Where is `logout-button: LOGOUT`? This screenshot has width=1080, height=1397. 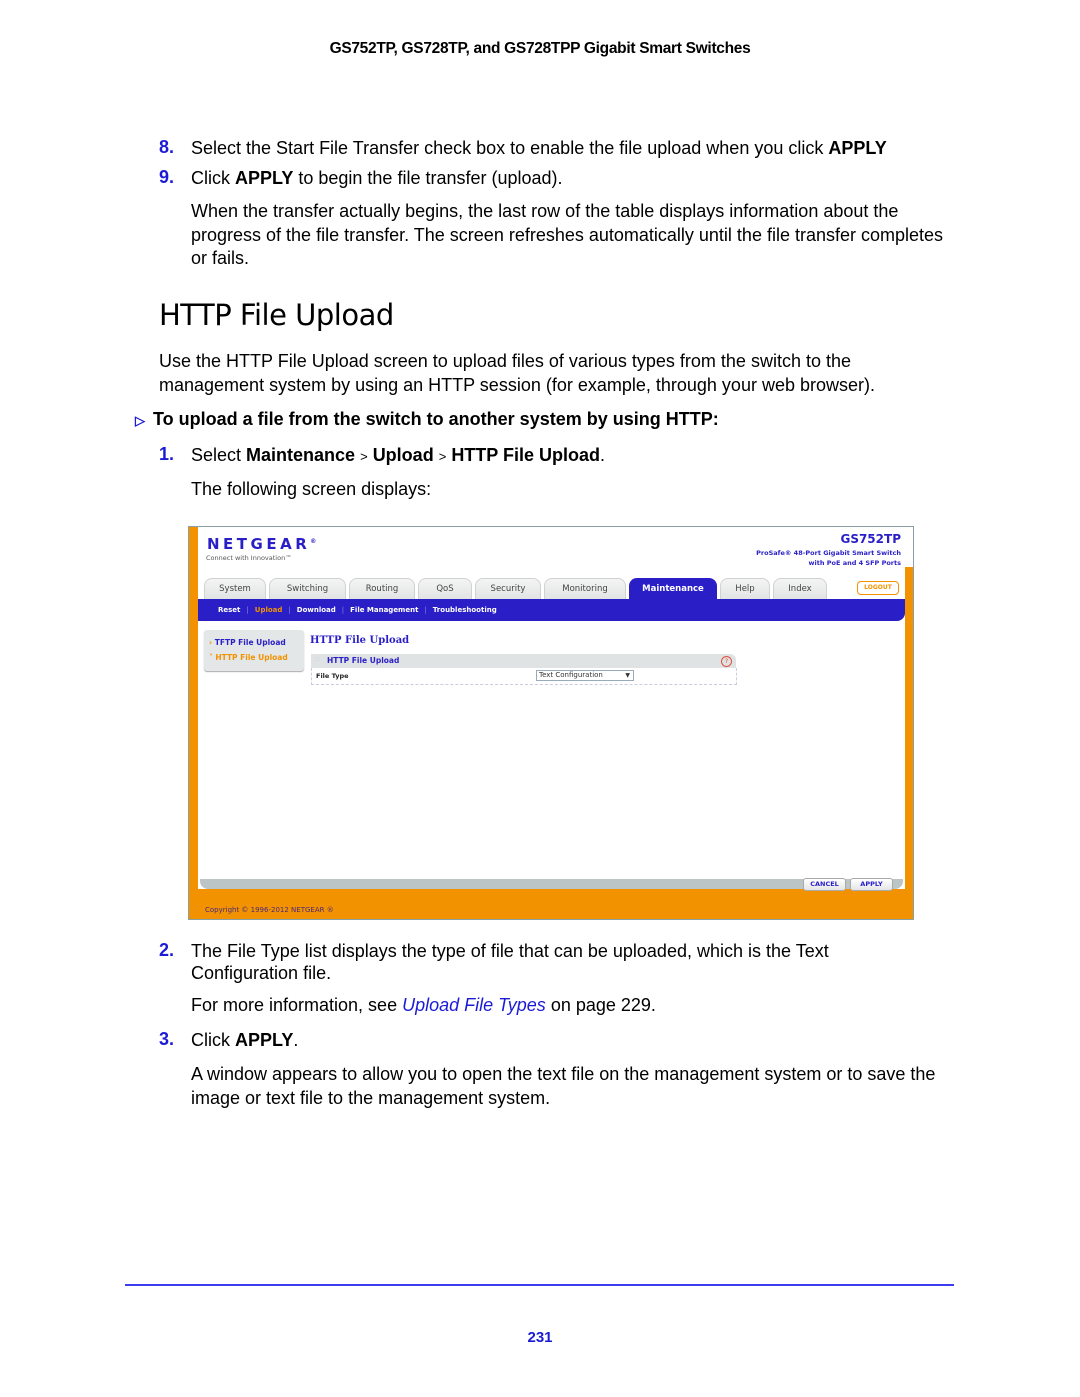 logout-button: LOGOUT is located at coordinates (878, 588).